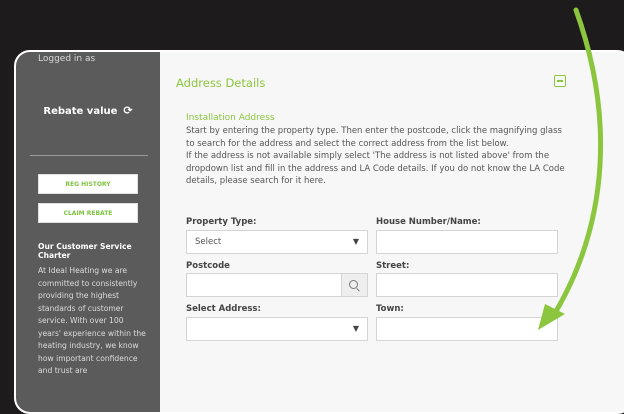 The width and height of the screenshot is (624, 414). I want to click on house-input, so click(467, 242).